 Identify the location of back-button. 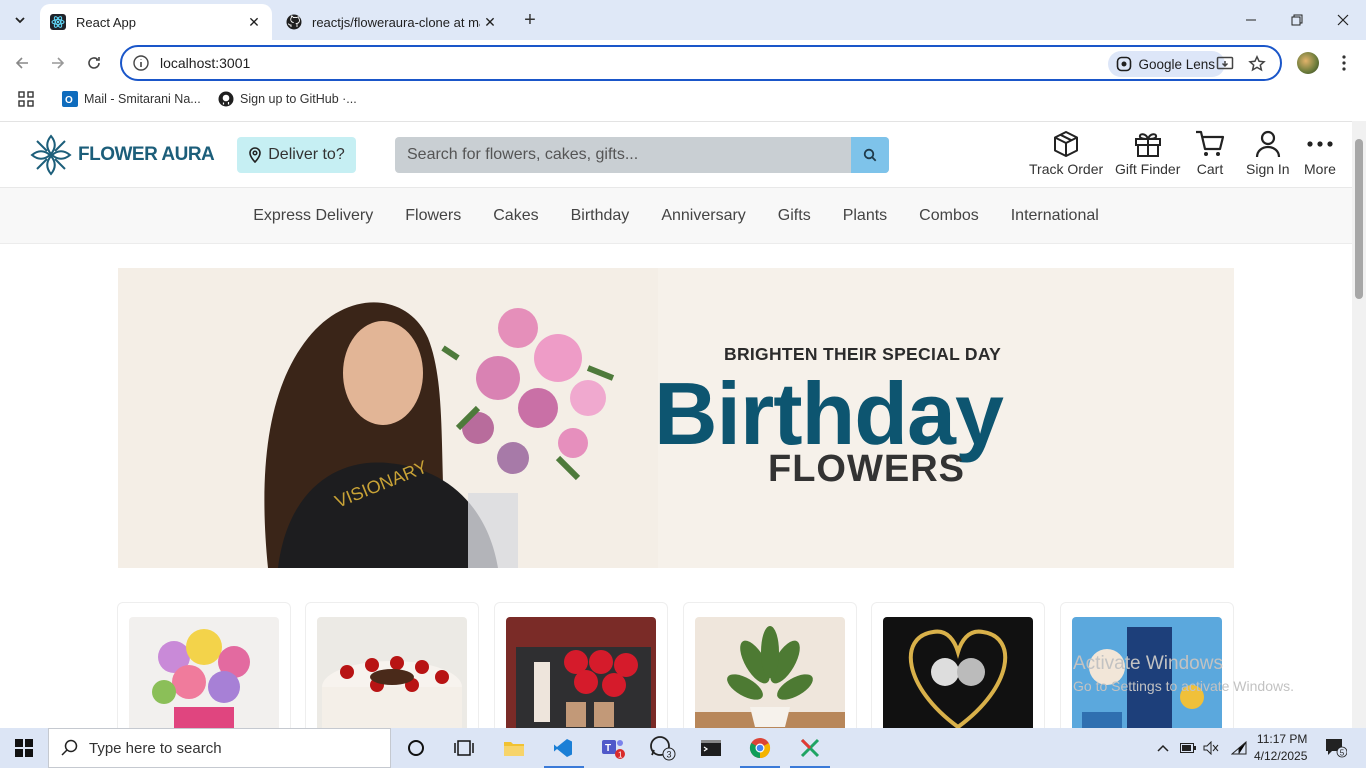
(22, 63).